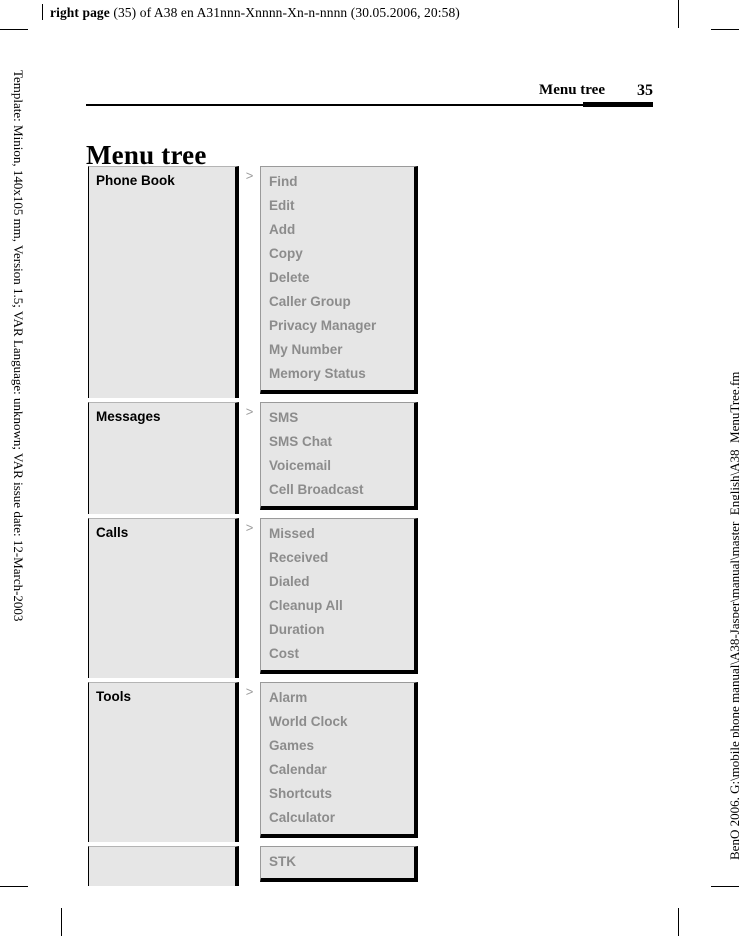 This screenshot has width=739, height=947. I want to click on menu-tree-parent-cell: Phone Book, so click(163, 282).